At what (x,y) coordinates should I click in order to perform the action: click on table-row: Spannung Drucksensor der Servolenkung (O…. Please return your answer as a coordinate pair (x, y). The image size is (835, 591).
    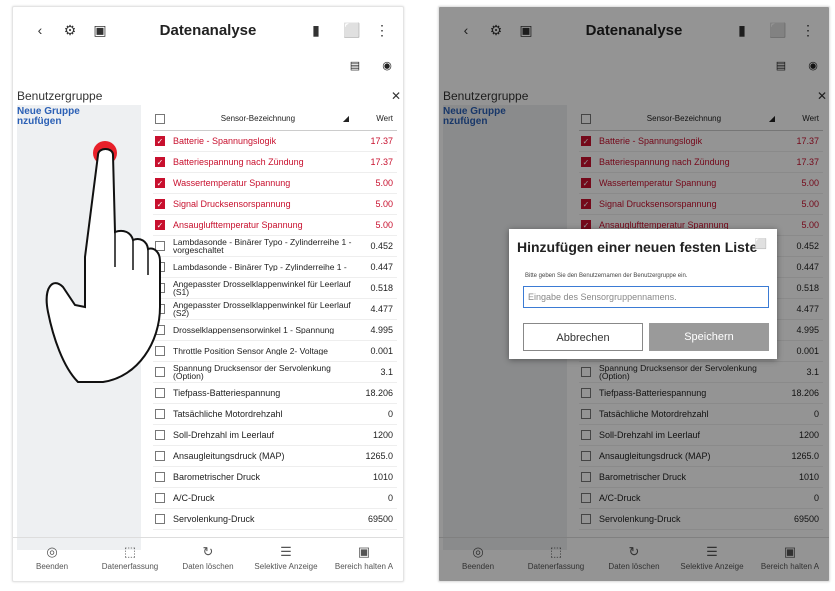
    Looking at the image, I should click on (275, 372).